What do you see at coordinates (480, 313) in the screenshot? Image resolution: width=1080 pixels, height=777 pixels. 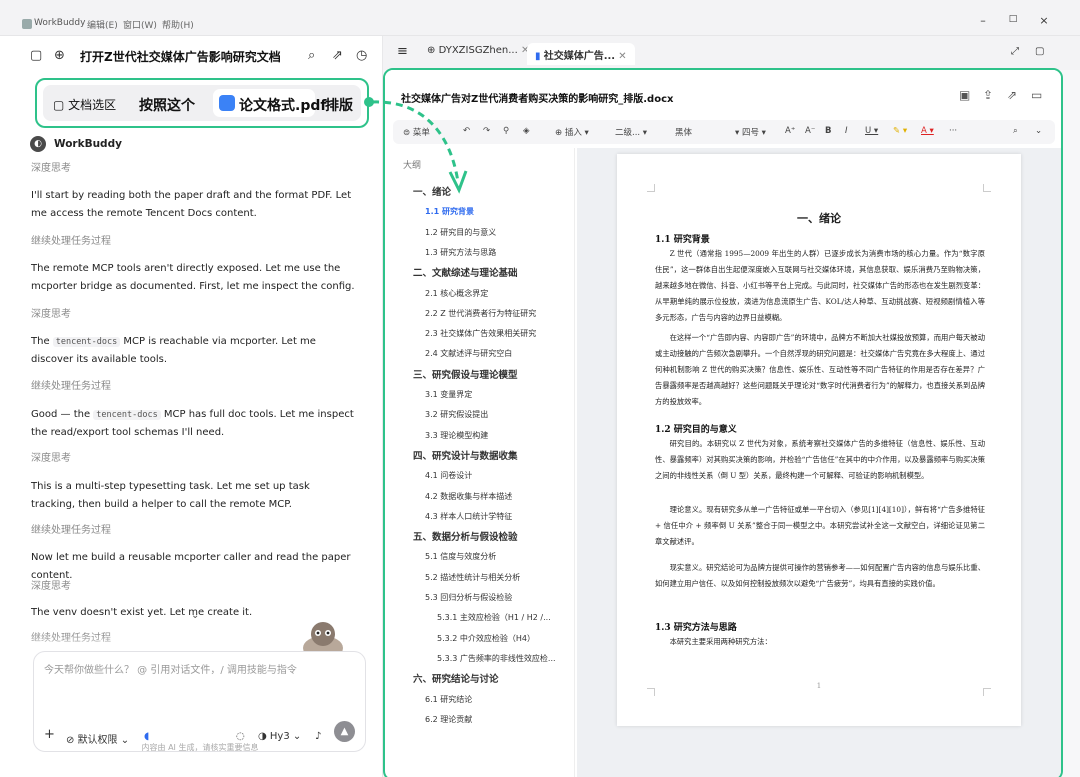 I see `outline-item: 2.2 Z 世代消费者行为特征研究` at bounding box center [480, 313].